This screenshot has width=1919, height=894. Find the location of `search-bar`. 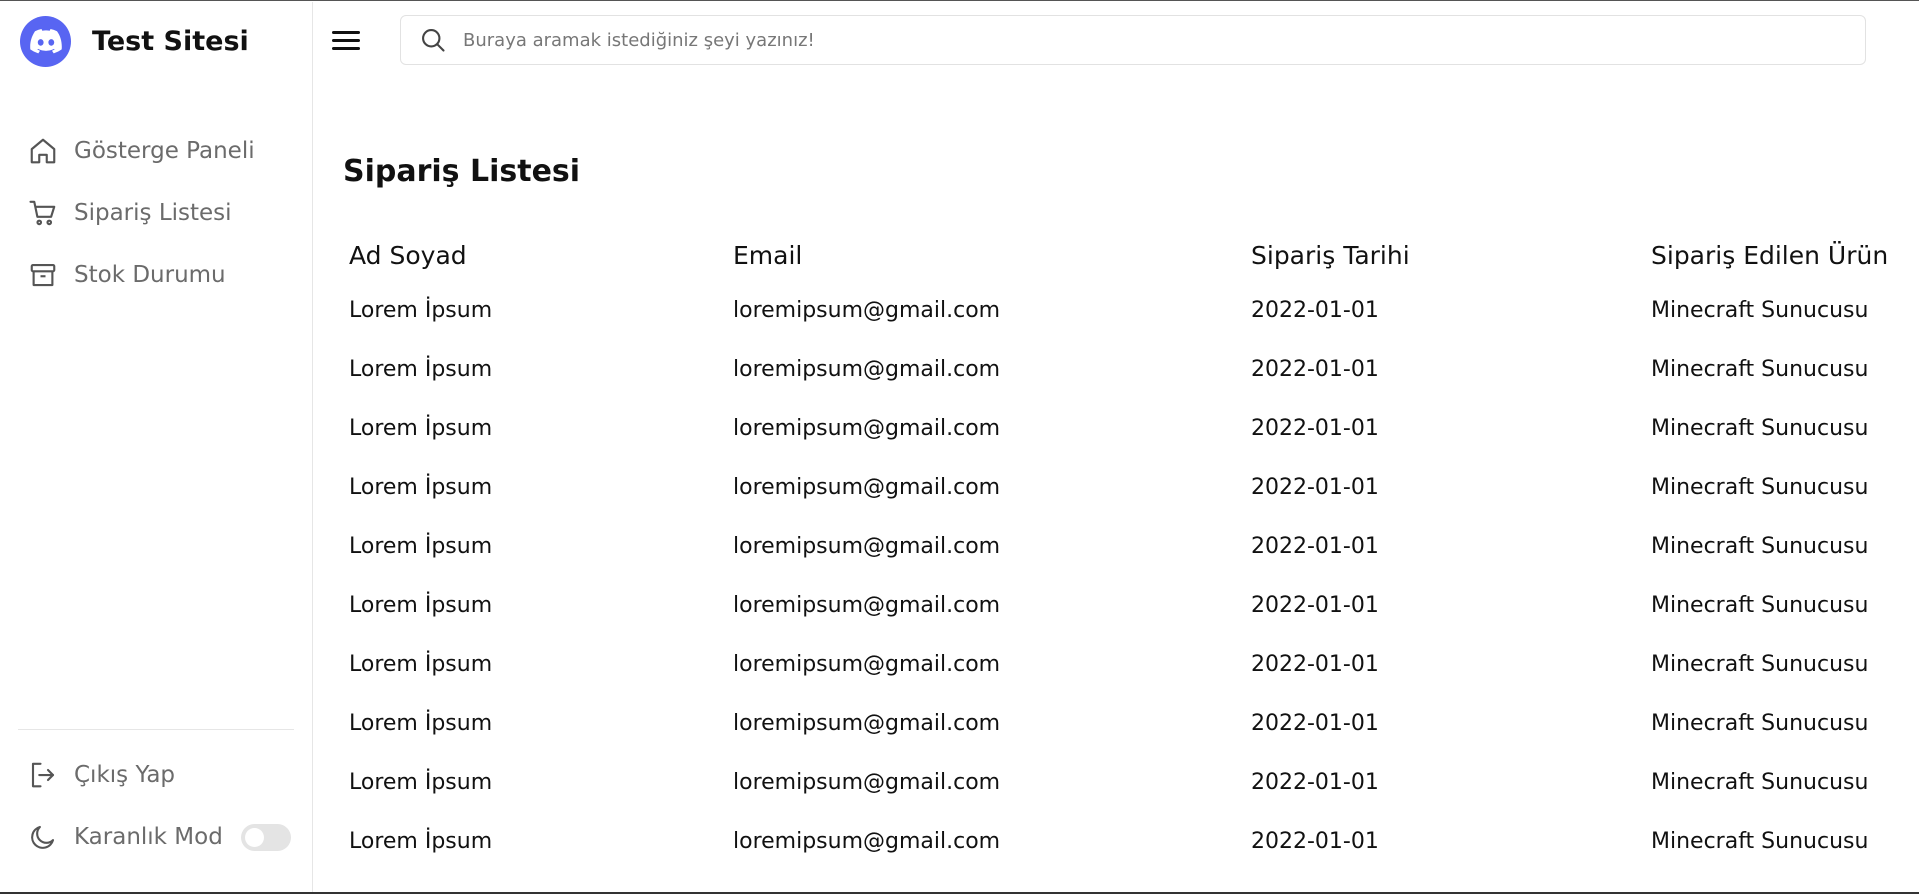

search-bar is located at coordinates (1133, 40).